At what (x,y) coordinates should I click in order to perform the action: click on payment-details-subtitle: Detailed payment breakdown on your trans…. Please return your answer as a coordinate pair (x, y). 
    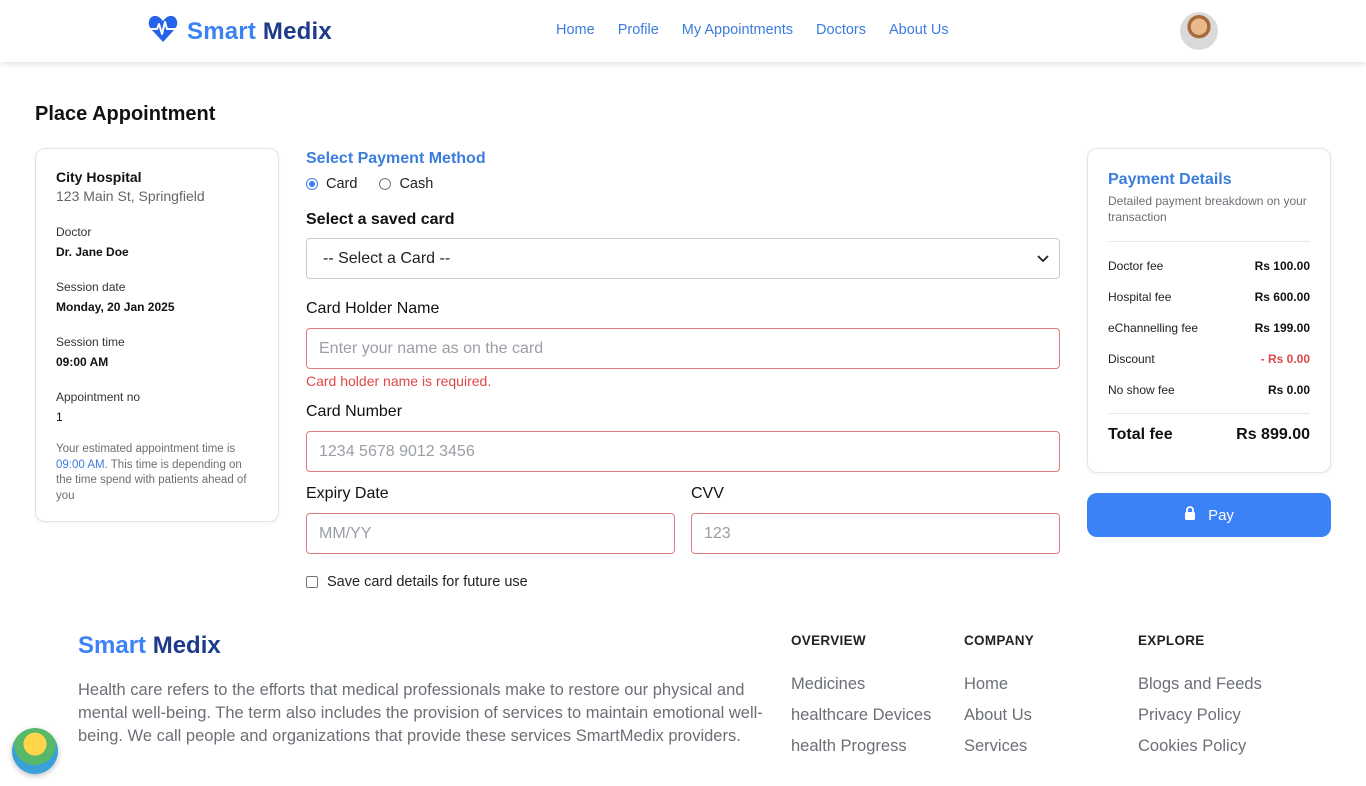
    Looking at the image, I should click on (1207, 209).